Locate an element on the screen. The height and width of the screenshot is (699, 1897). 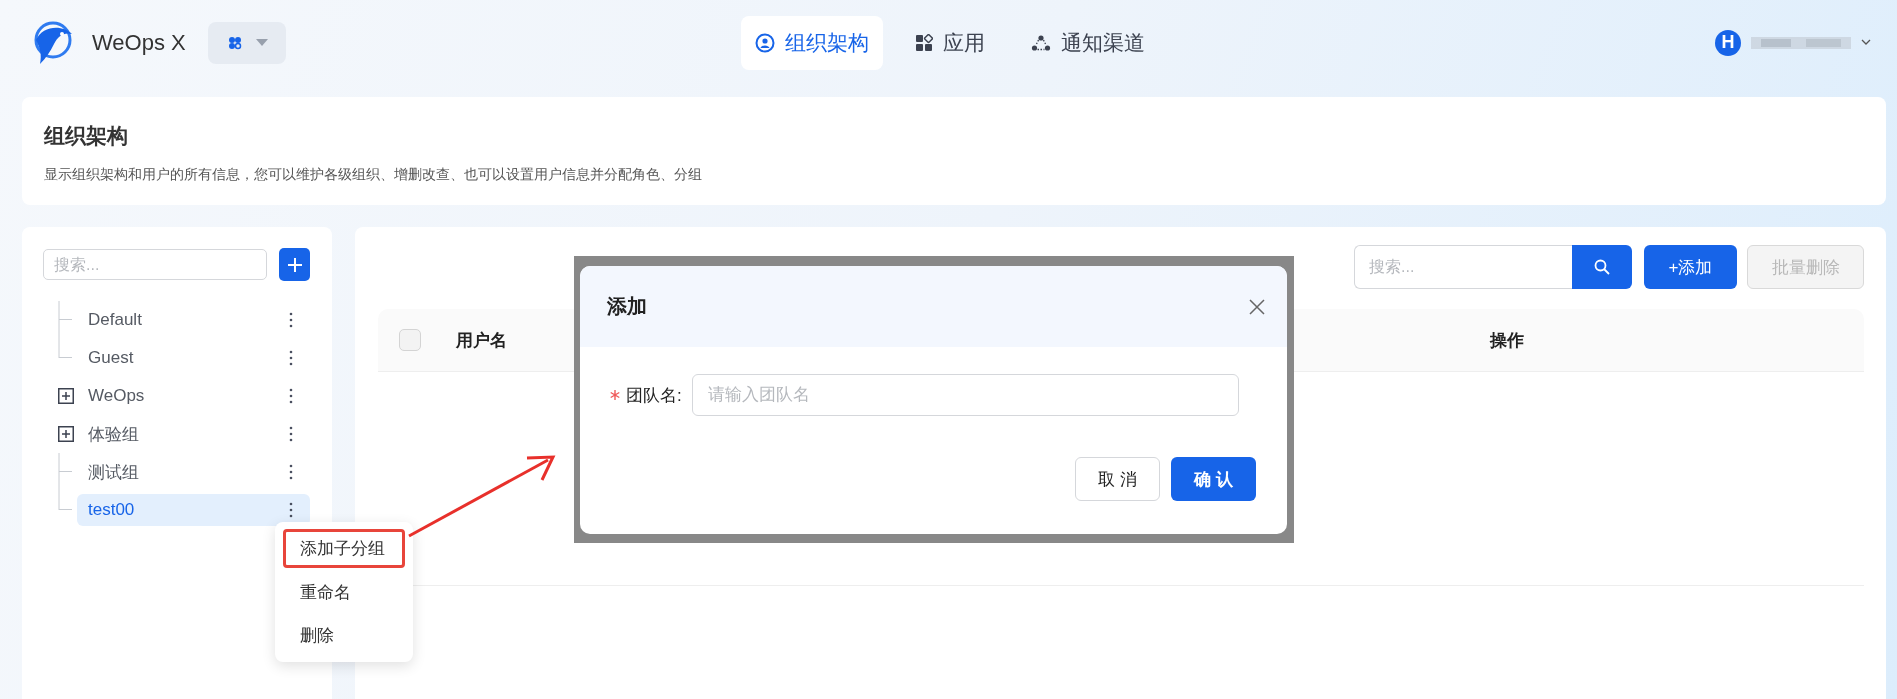
search-icon is located at coordinates (1602, 267).